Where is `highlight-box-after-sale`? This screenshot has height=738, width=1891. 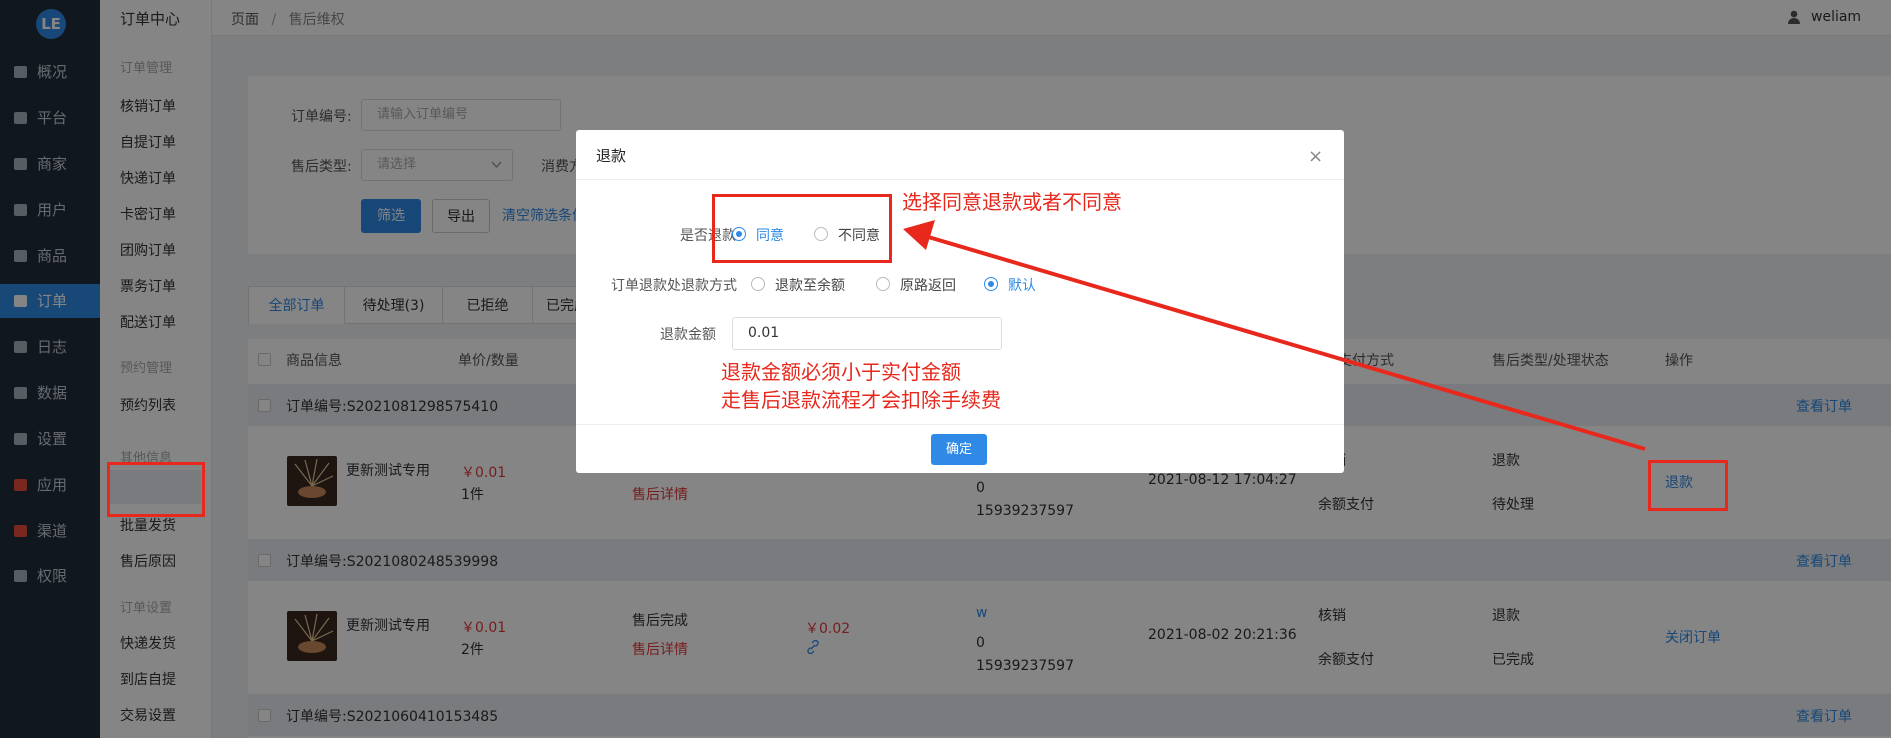 highlight-box-after-sale is located at coordinates (156, 489).